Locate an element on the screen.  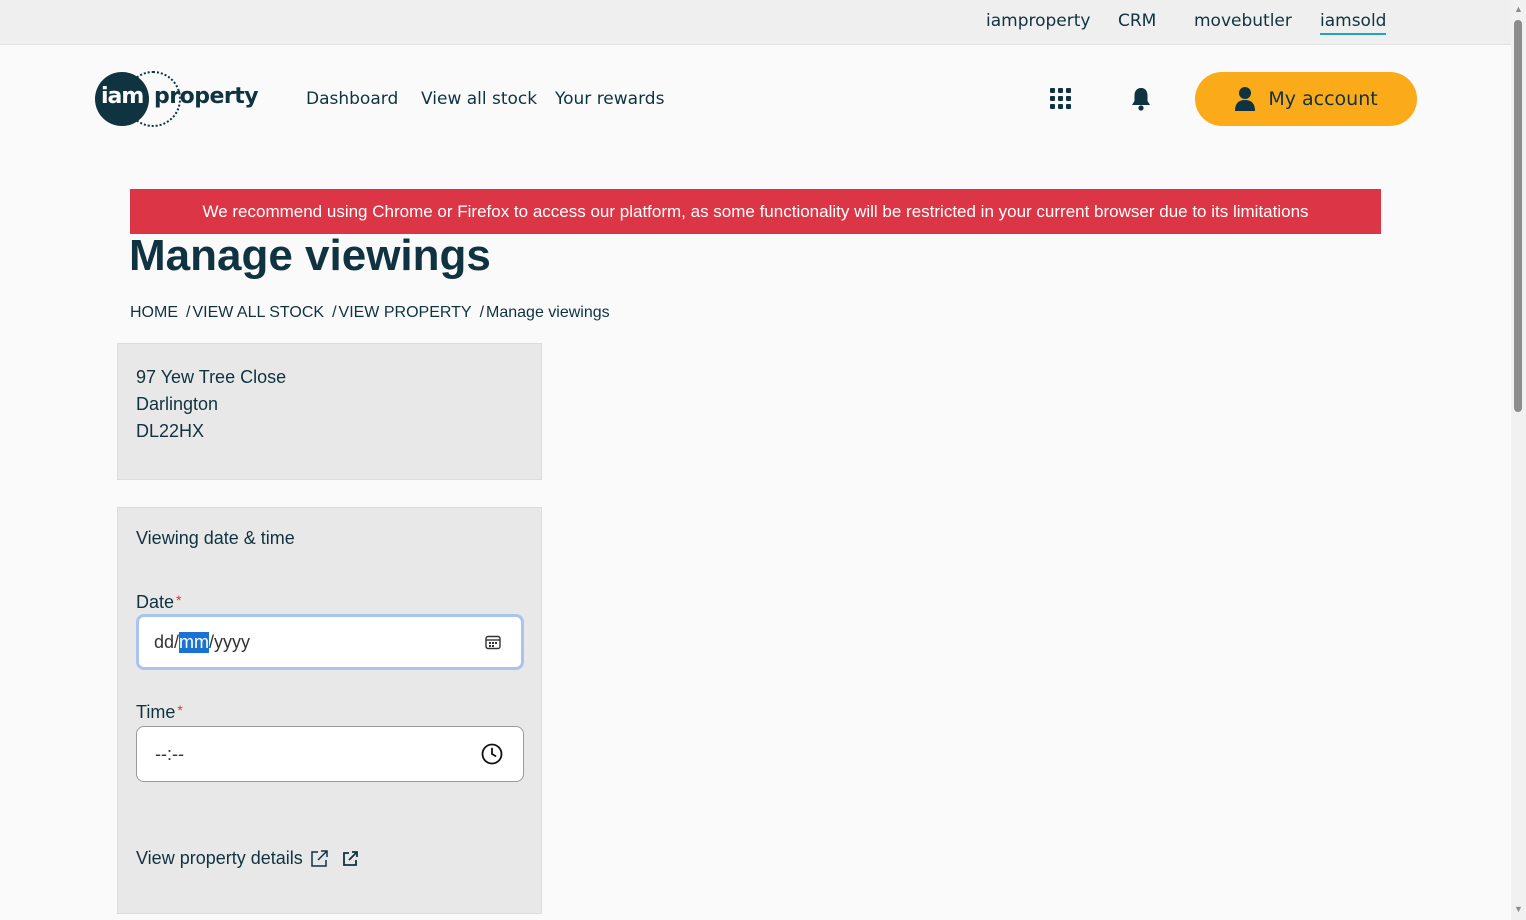
nav-dashboard: Dashboard is located at coordinates (352, 99).